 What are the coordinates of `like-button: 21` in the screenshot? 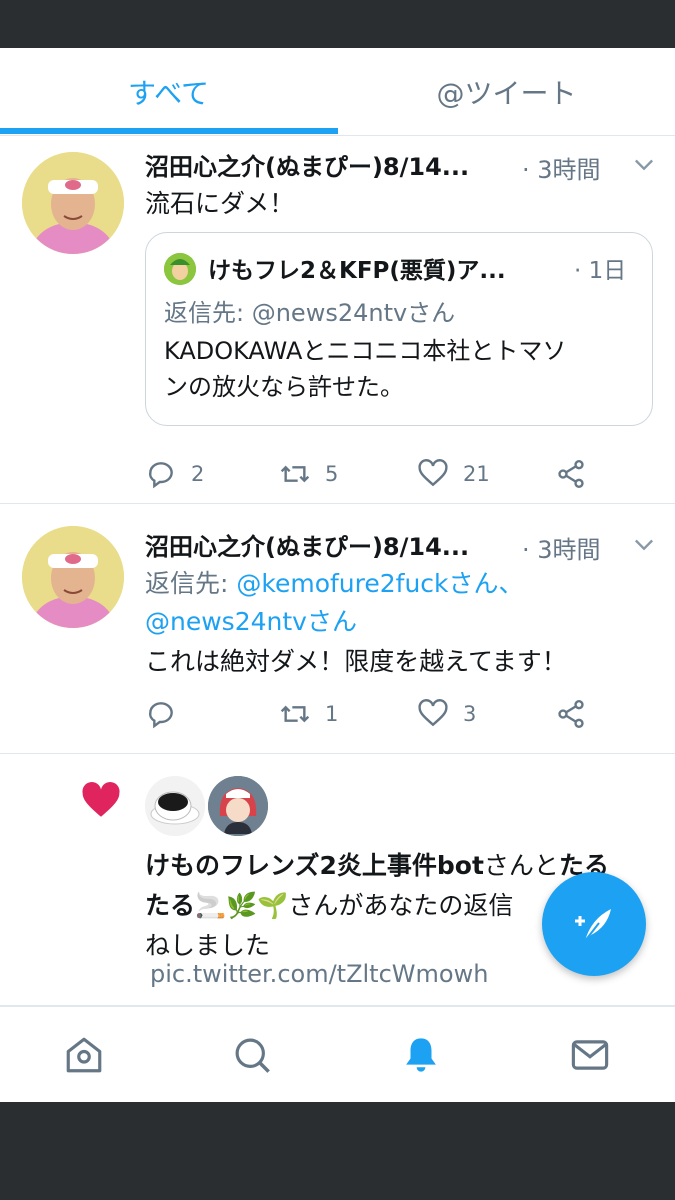 It's located at (453, 474).